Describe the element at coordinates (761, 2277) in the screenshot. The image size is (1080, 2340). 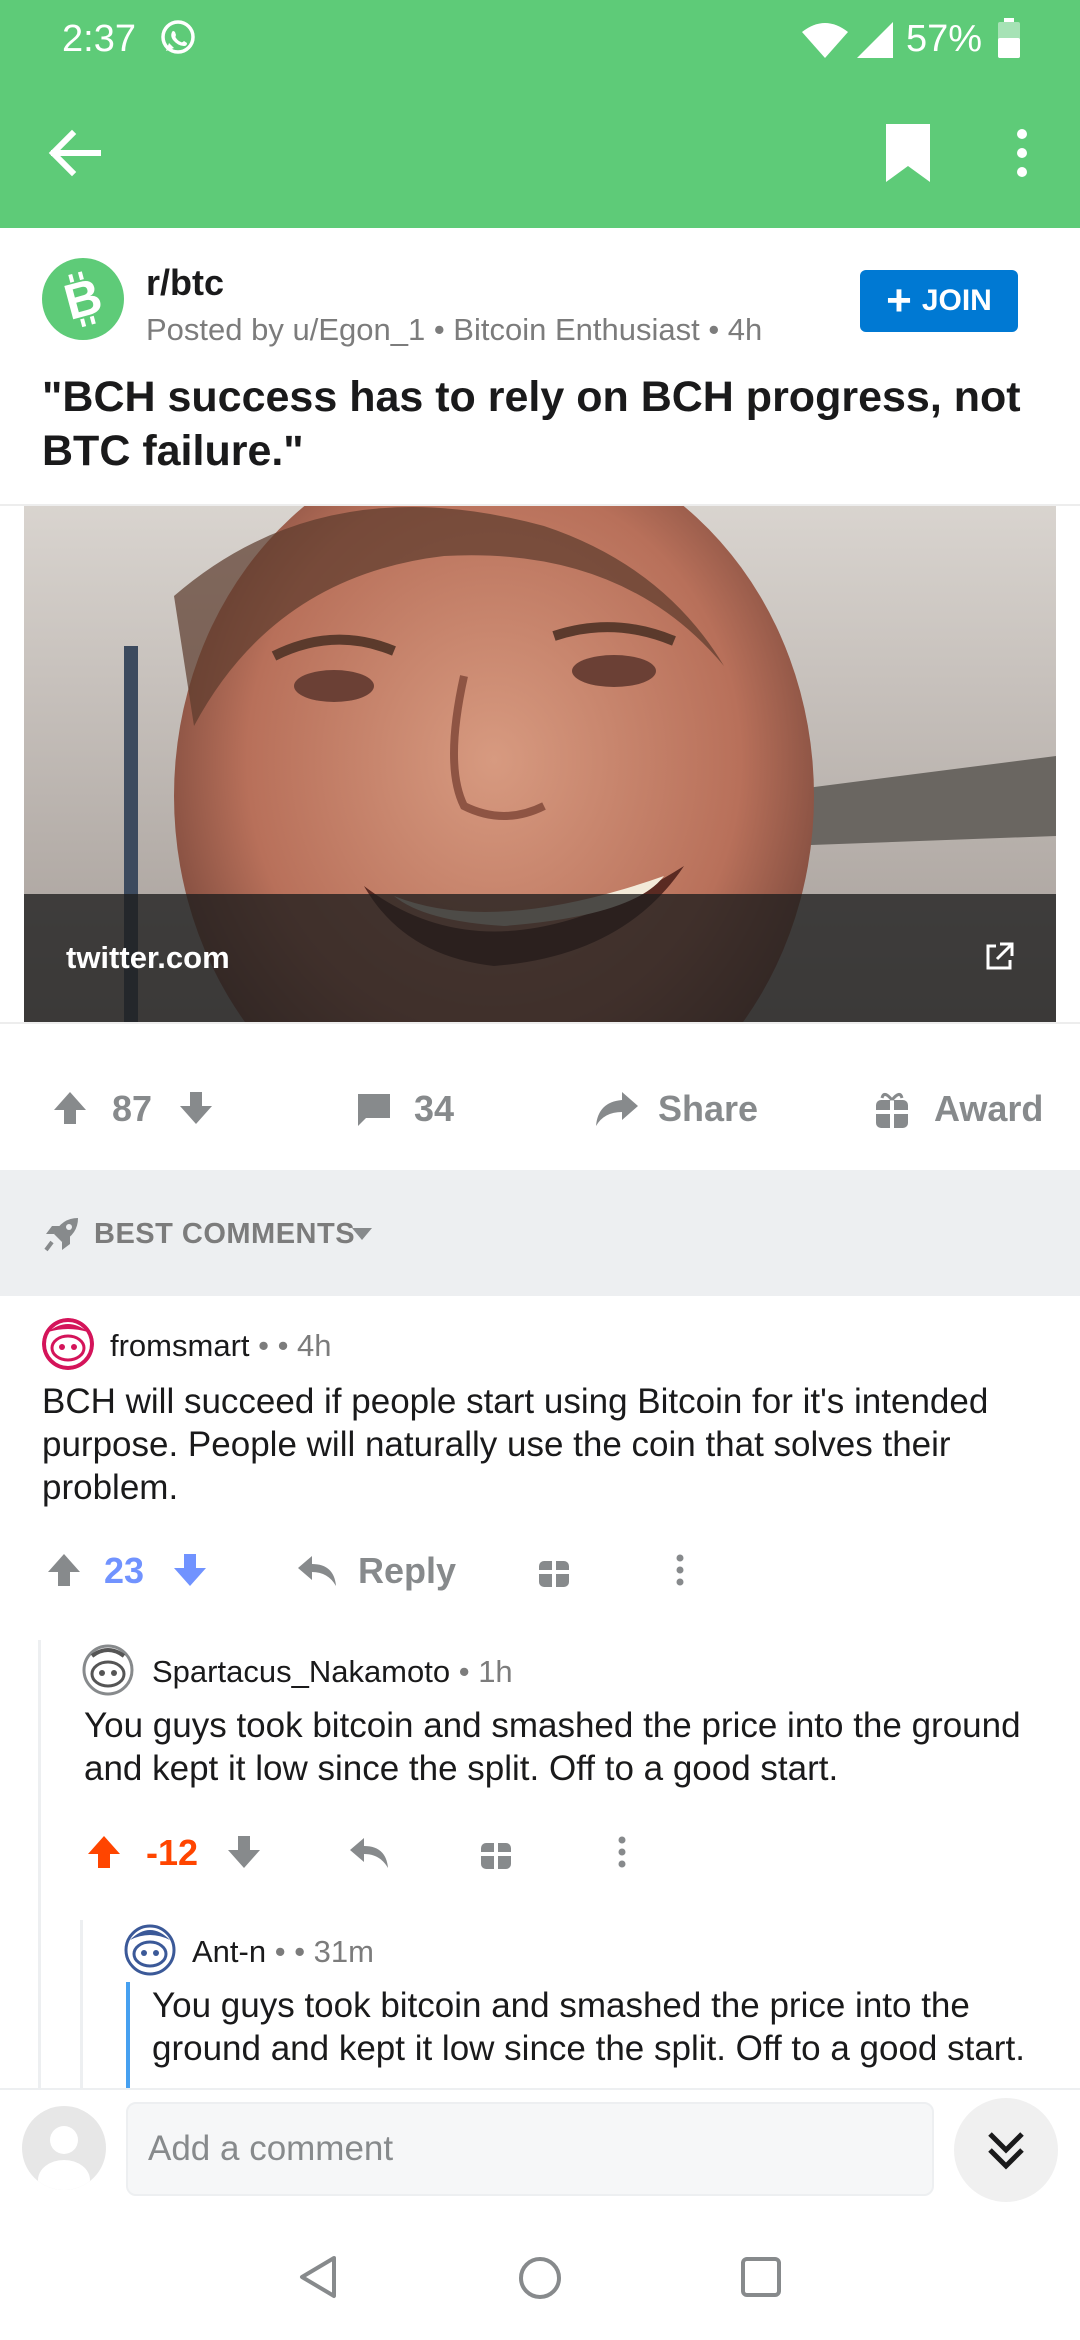
I see `nav-recents-icon` at that location.